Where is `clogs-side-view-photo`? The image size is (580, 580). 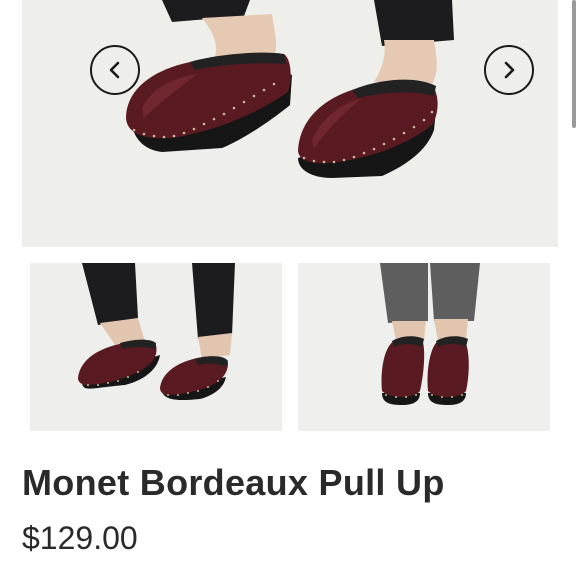
clogs-side-view-photo is located at coordinates (156, 347).